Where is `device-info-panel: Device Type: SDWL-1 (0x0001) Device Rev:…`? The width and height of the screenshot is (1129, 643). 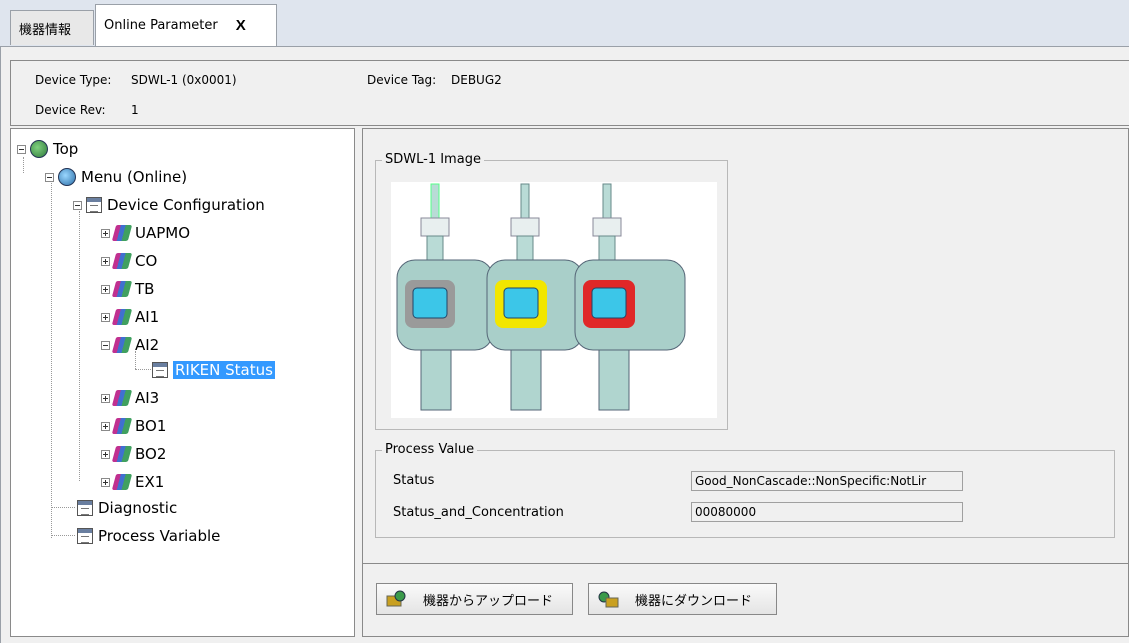 device-info-panel: Device Type: SDWL-1 (0x0001) Device Rev:… is located at coordinates (569, 93).